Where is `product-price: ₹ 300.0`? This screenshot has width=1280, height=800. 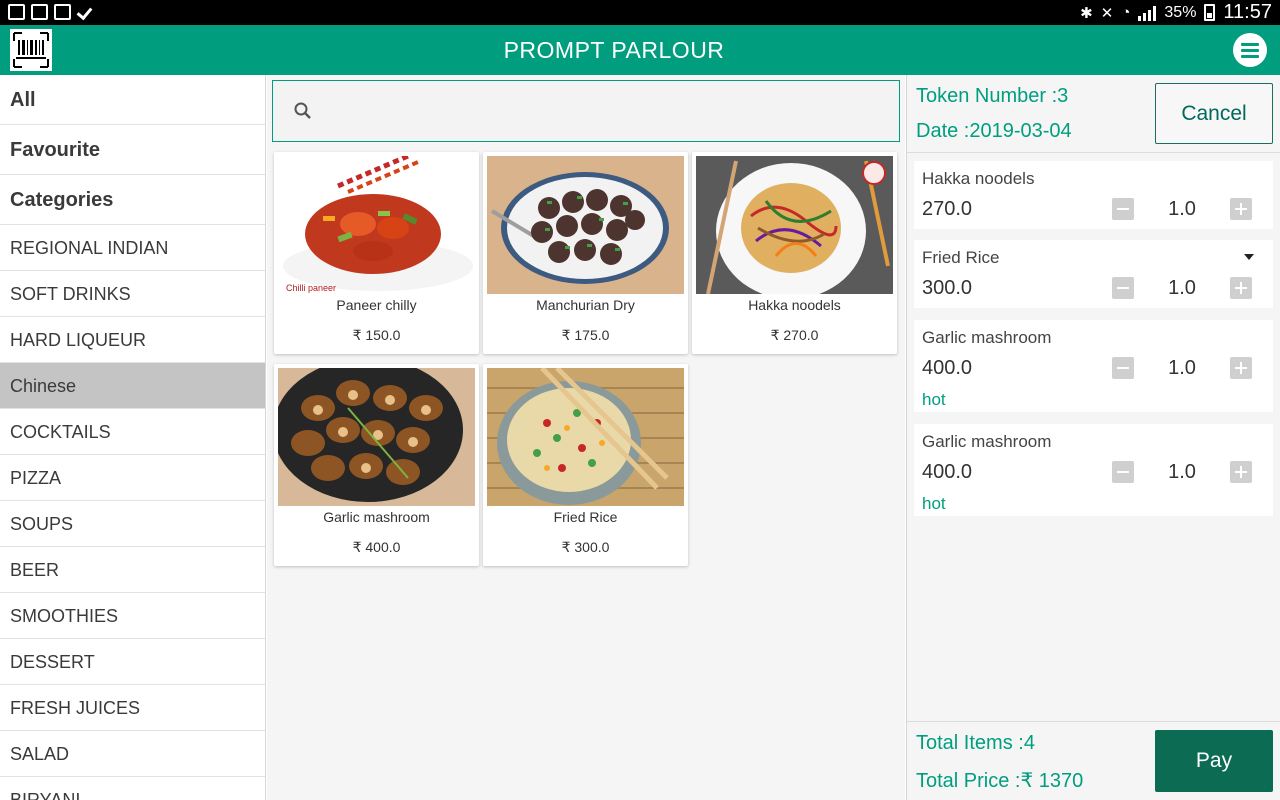 product-price: ₹ 300.0 is located at coordinates (585, 547).